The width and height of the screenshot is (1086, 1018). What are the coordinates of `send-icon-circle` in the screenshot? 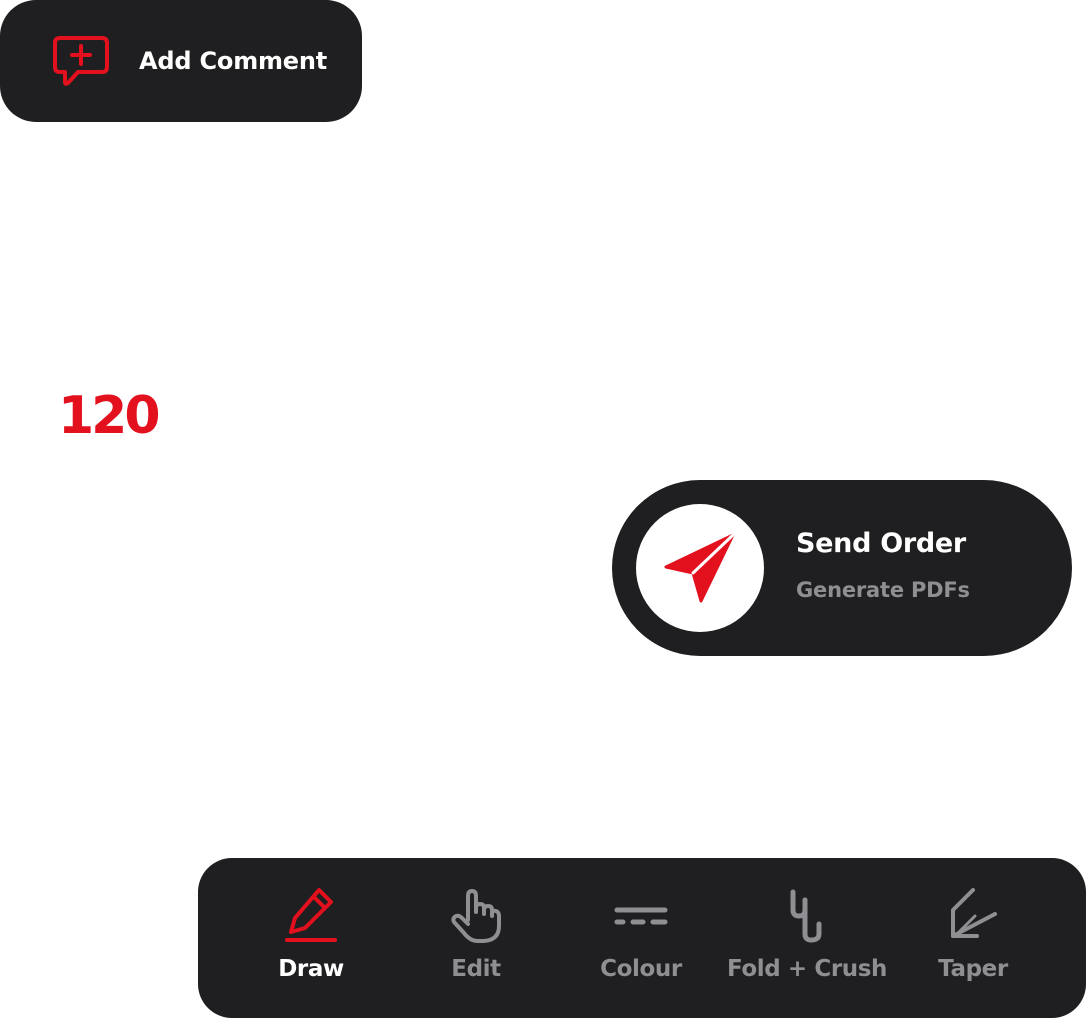 It's located at (700, 568).